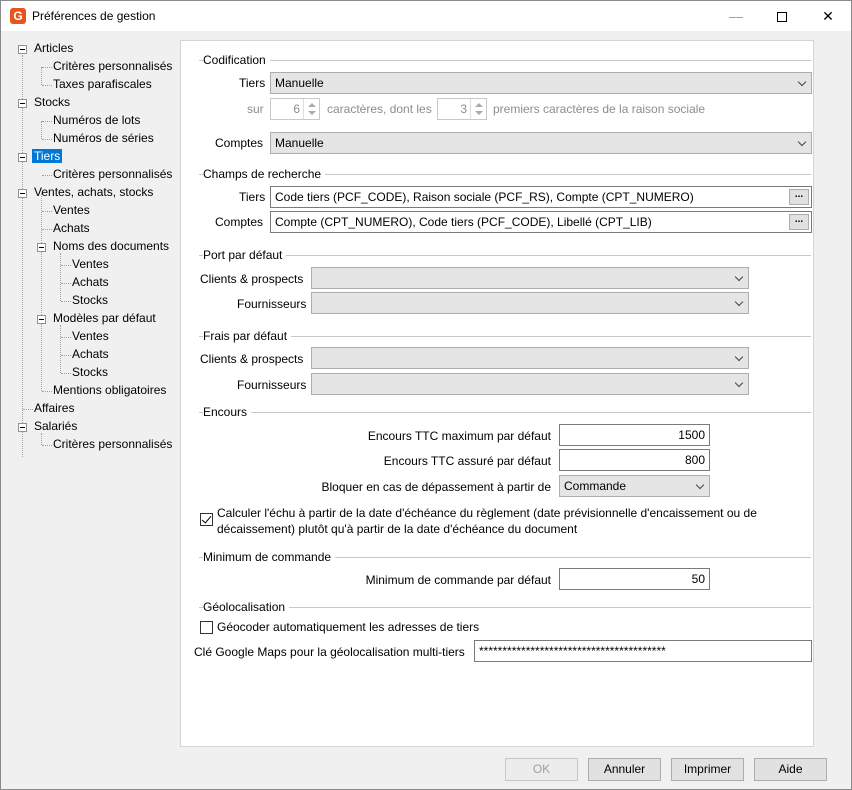 This screenshot has width=852, height=790. Describe the element at coordinates (530, 303) in the screenshot. I see `port-fourn-select` at that location.